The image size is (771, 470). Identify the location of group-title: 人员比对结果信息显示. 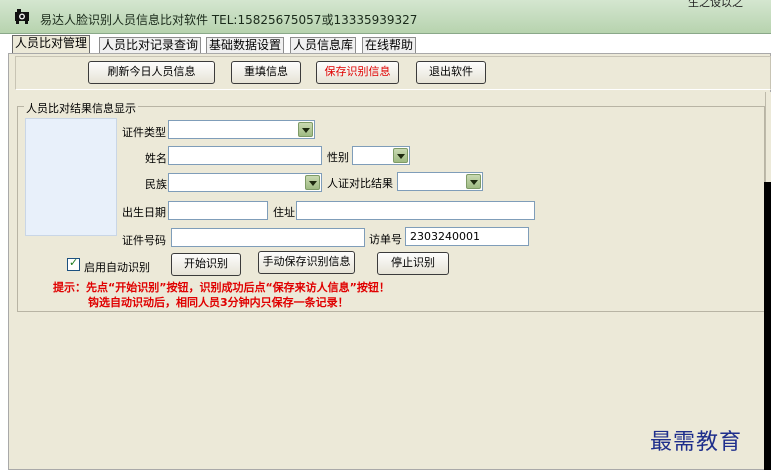
(81, 108).